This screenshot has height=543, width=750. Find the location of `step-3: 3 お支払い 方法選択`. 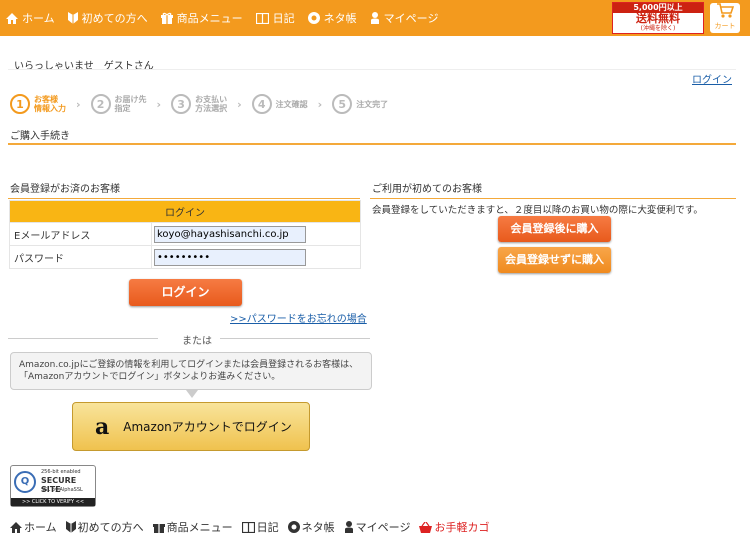

step-3: 3 お支払い 方法選択 is located at coordinates (199, 104).